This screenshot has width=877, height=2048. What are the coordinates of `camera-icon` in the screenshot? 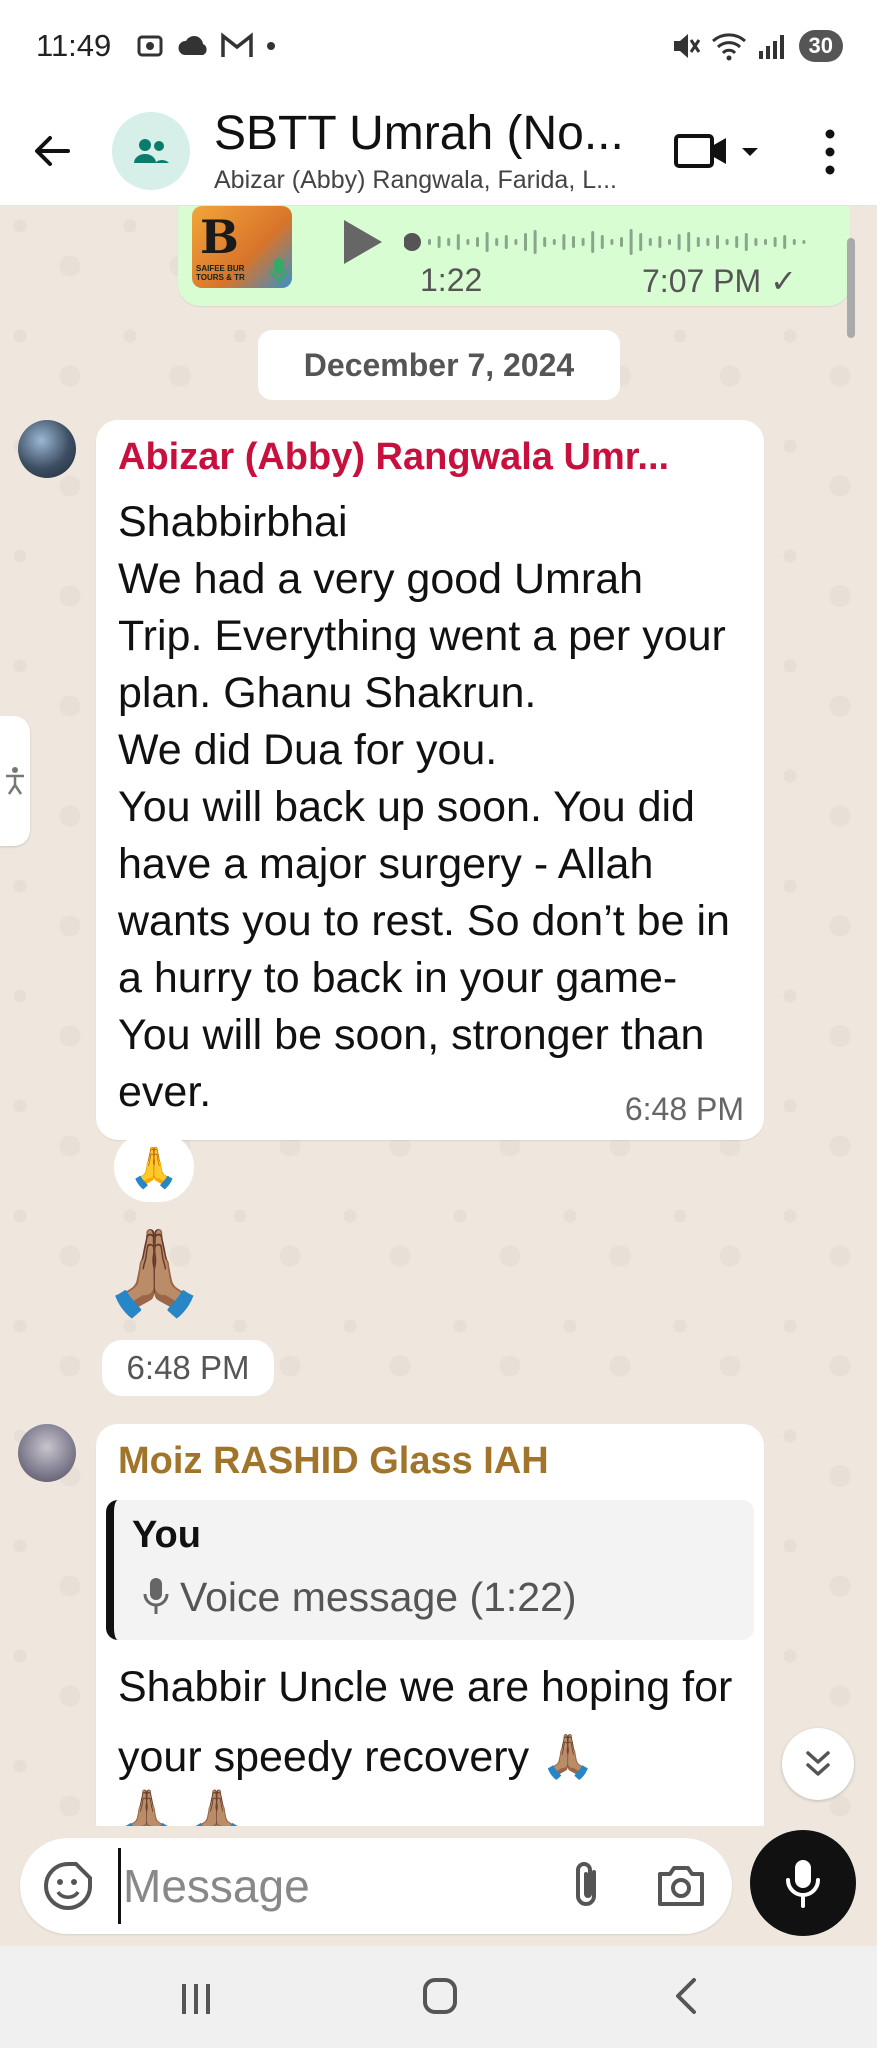 It's located at (681, 1885).